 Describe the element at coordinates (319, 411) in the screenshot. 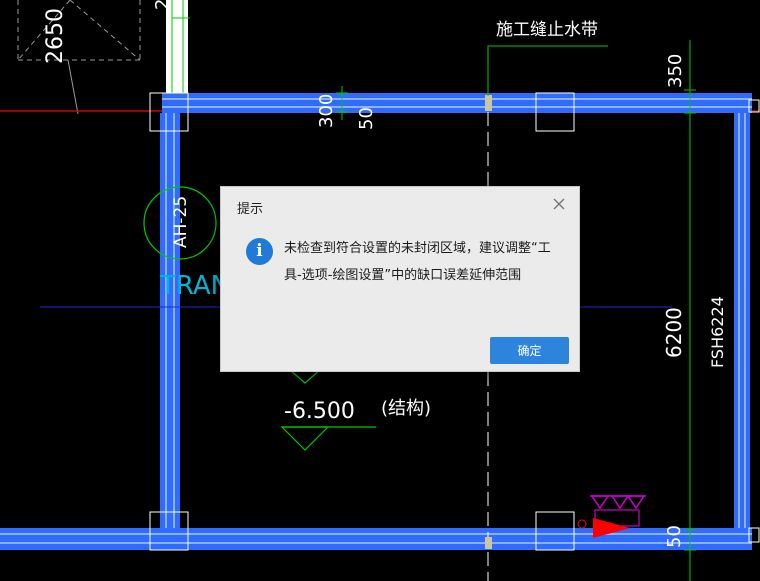

I see `elevation-label: -6.500` at that location.